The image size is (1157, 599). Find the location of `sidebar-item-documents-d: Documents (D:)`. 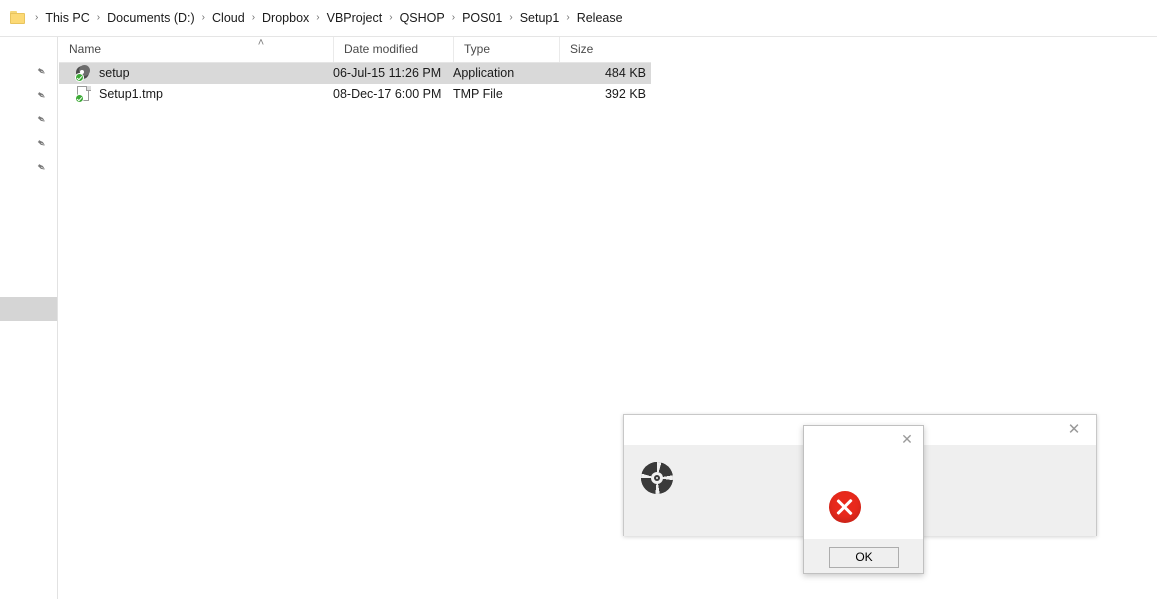

sidebar-item-documents-d: Documents (D:) is located at coordinates (28, 347).